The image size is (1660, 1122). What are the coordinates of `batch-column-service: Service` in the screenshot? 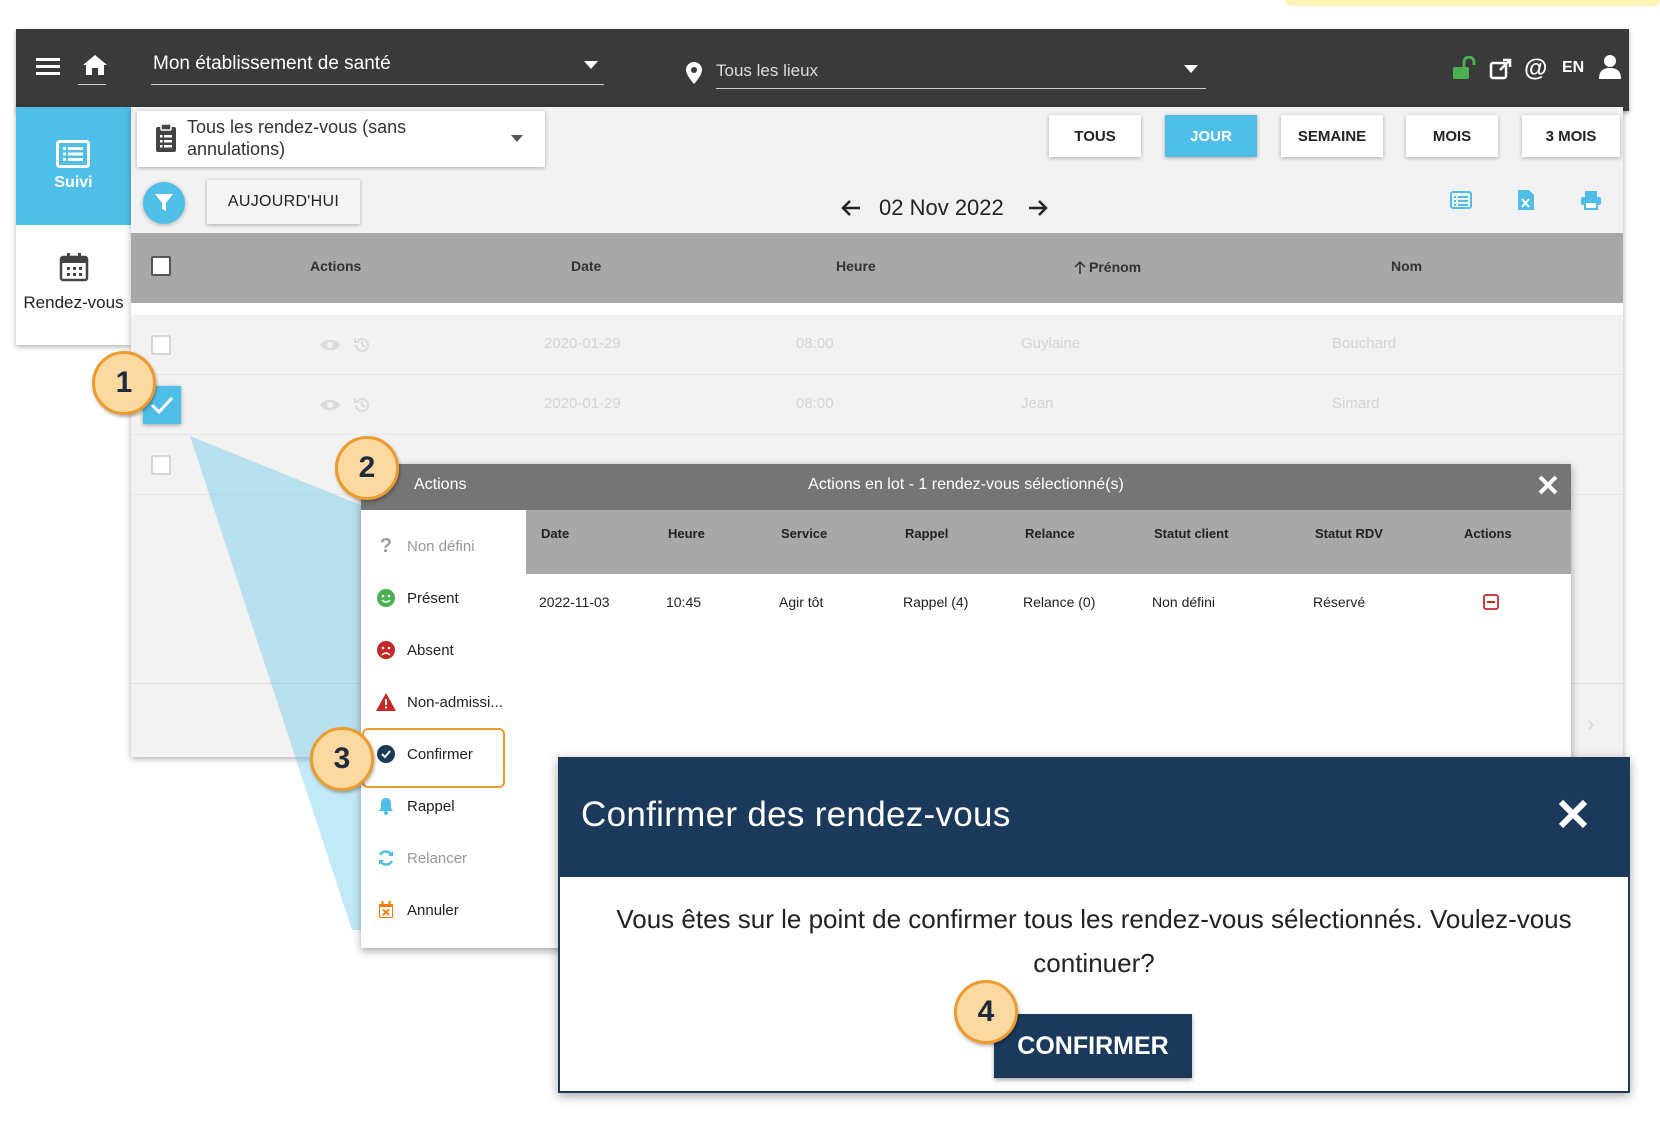 It's located at (804, 533).